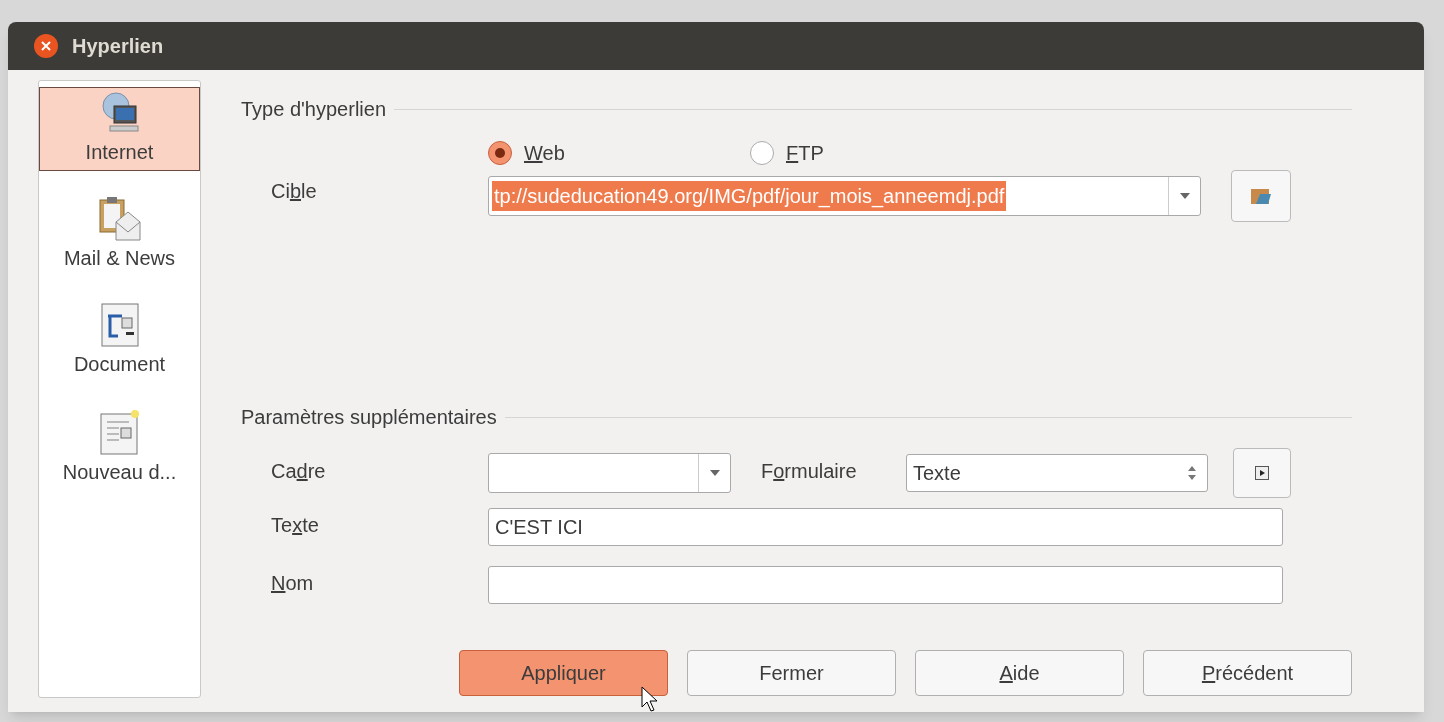 Image resolution: width=1444 pixels, height=722 pixels. I want to click on close-button, so click(46, 46).